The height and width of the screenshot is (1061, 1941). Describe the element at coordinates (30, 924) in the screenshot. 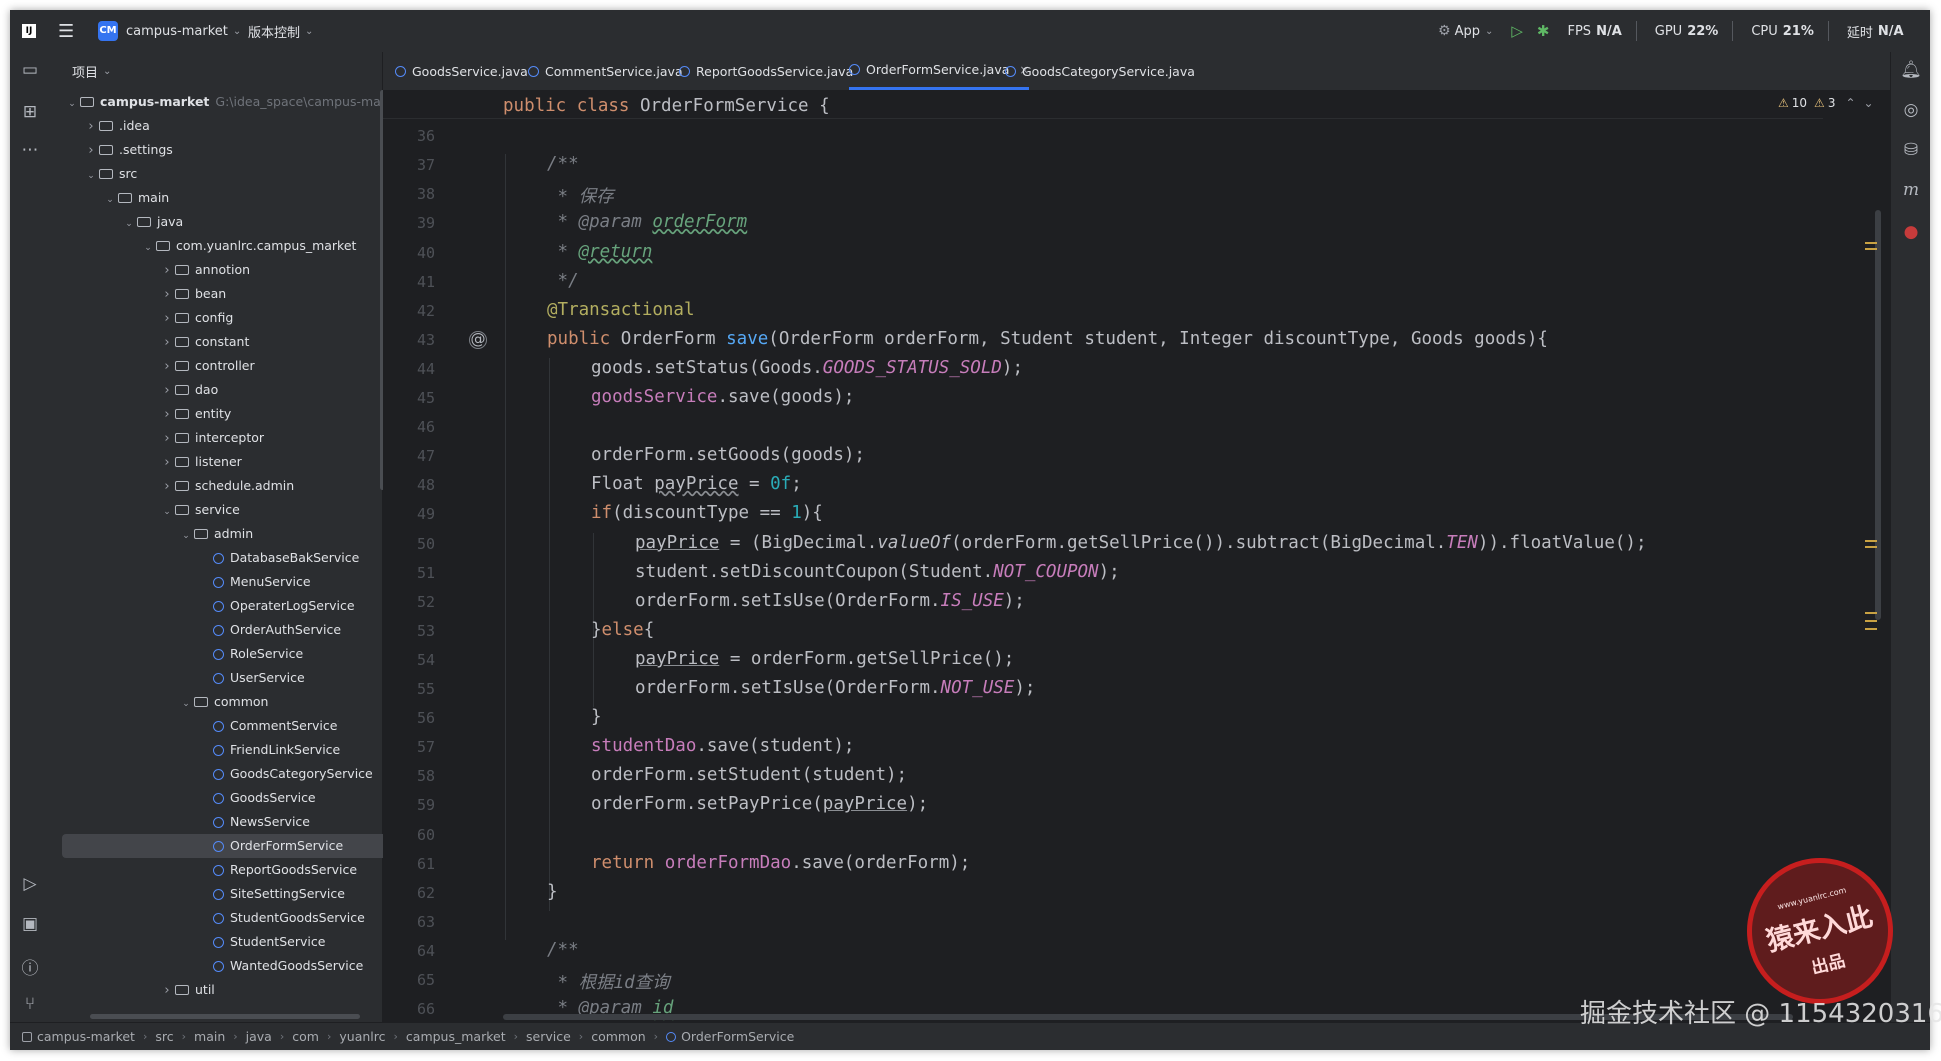

I see `terminal-icon: ▣` at that location.